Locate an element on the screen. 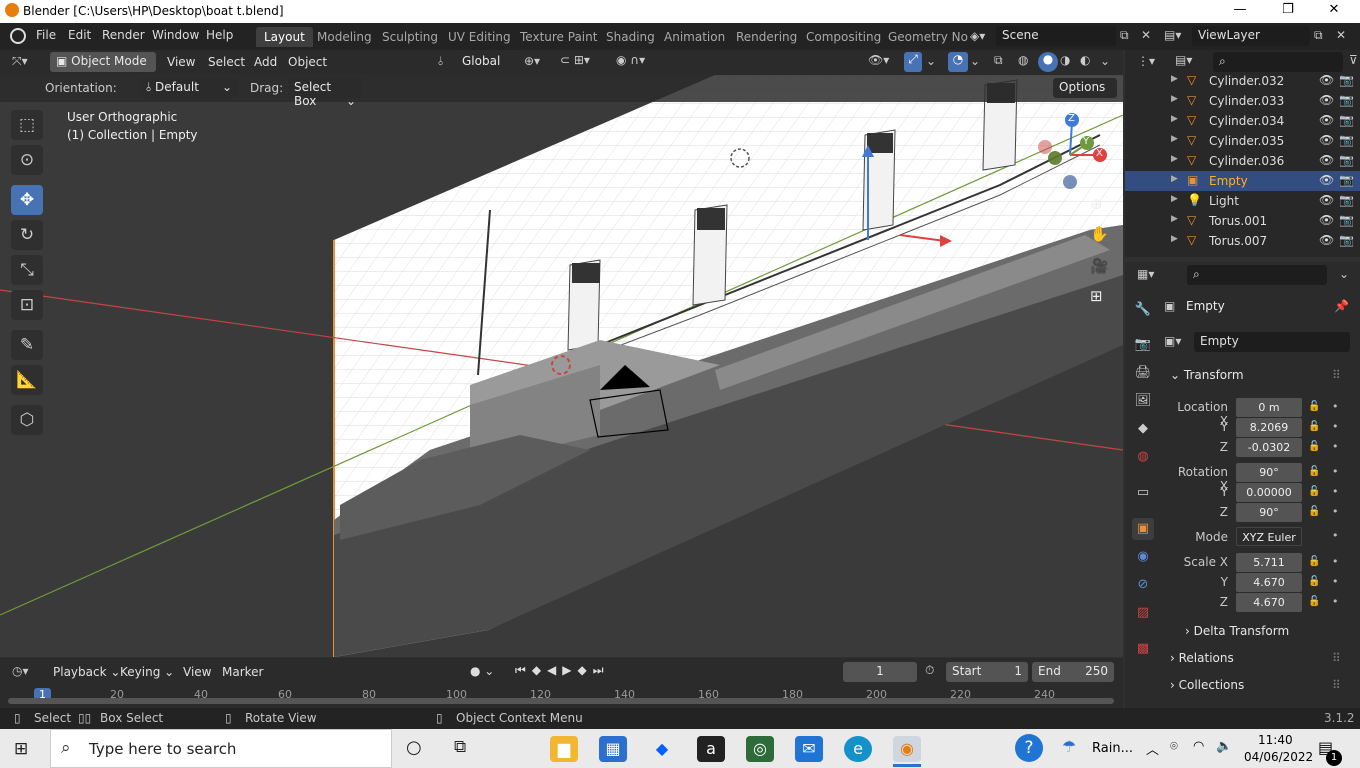 The height and width of the screenshot is (768, 1360). tab-geometry-nodes: Geometry No is located at coordinates (928, 37).